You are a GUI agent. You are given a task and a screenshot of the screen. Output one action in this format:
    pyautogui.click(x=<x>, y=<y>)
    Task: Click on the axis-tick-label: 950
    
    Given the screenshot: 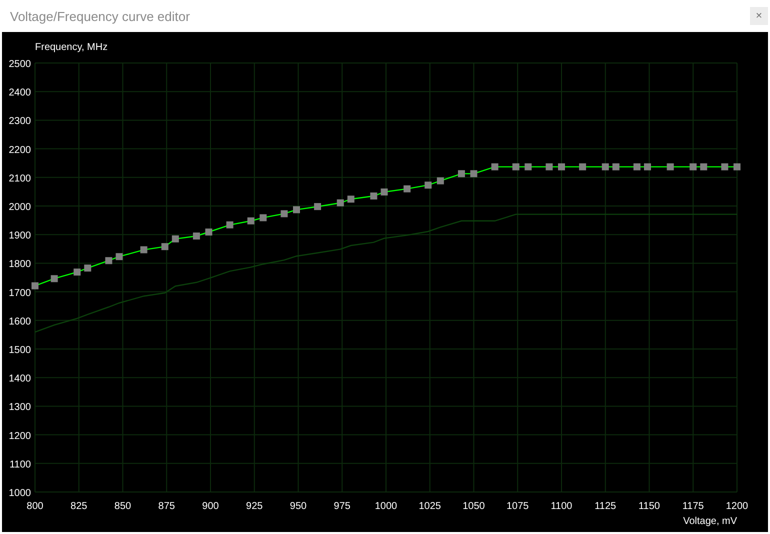 What is the action you would take?
    pyautogui.click(x=298, y=506)
    